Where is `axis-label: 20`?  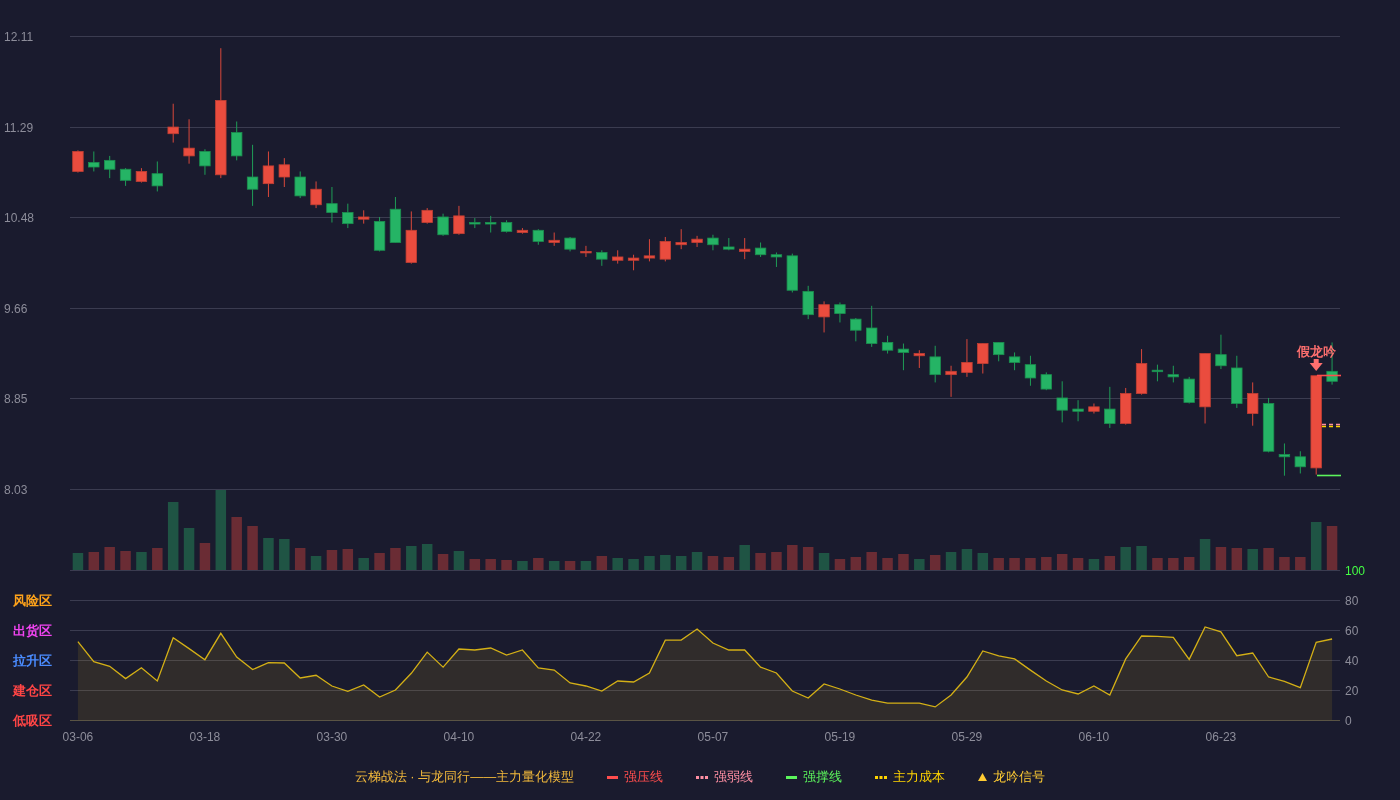 axis-label: 20 is located at coordinates (1352, 690).